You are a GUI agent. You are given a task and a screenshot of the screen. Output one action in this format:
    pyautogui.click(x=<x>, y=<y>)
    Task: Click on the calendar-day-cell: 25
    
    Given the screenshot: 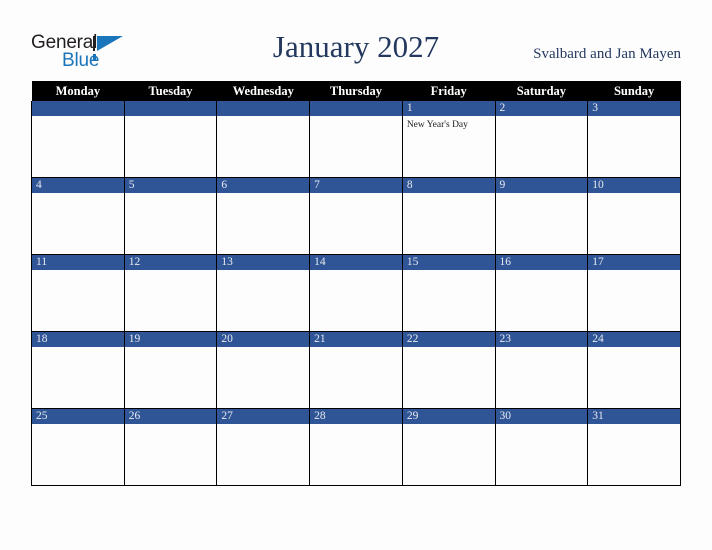 What is the action you would take?
    pyautogui.click(x=78, y=447)
    